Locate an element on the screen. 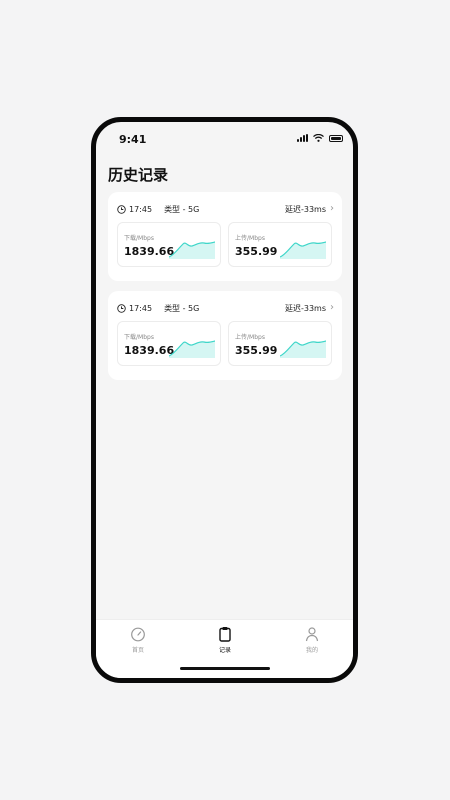 This screenshot has height=800, width=450. status-bar: 9:41 is located at coordinates (224, 140).